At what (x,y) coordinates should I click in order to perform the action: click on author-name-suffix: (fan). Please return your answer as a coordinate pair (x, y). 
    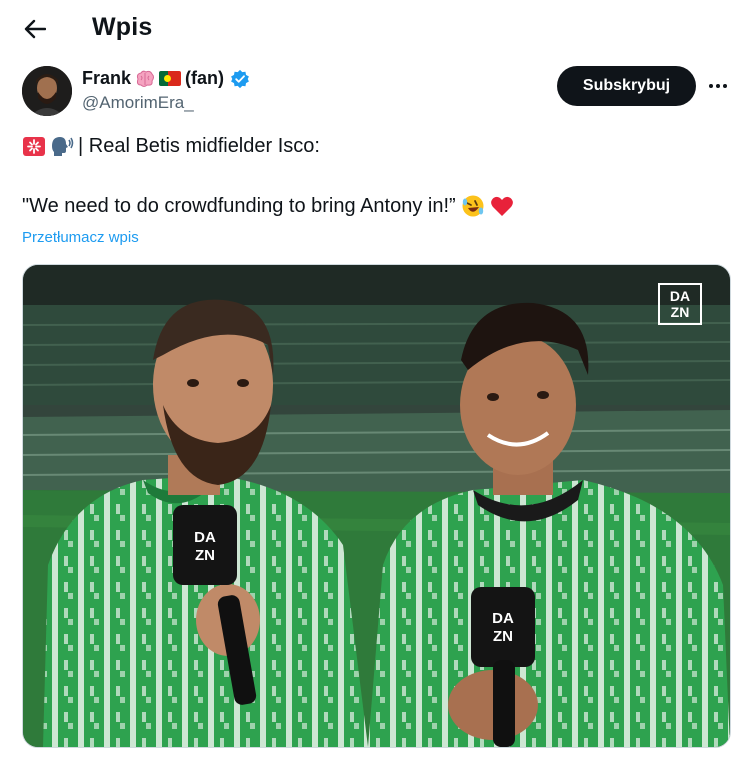
    Looking at the image, I should click on (205, 78).